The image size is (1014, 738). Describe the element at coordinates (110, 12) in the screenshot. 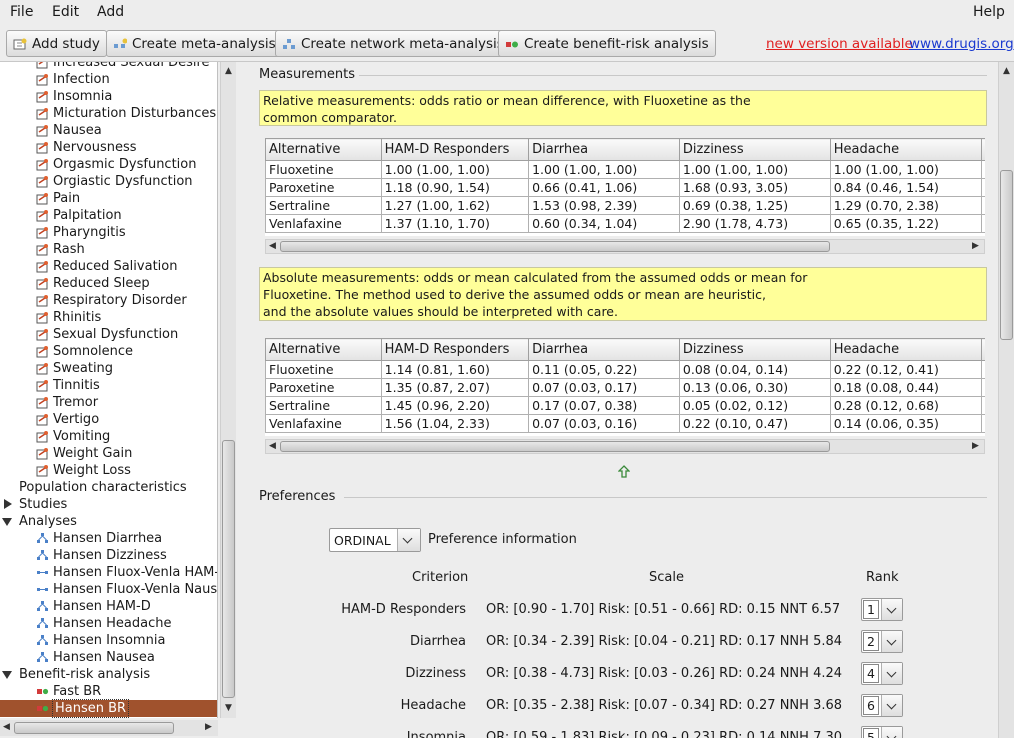

I see `menu-add: Add` at that location.